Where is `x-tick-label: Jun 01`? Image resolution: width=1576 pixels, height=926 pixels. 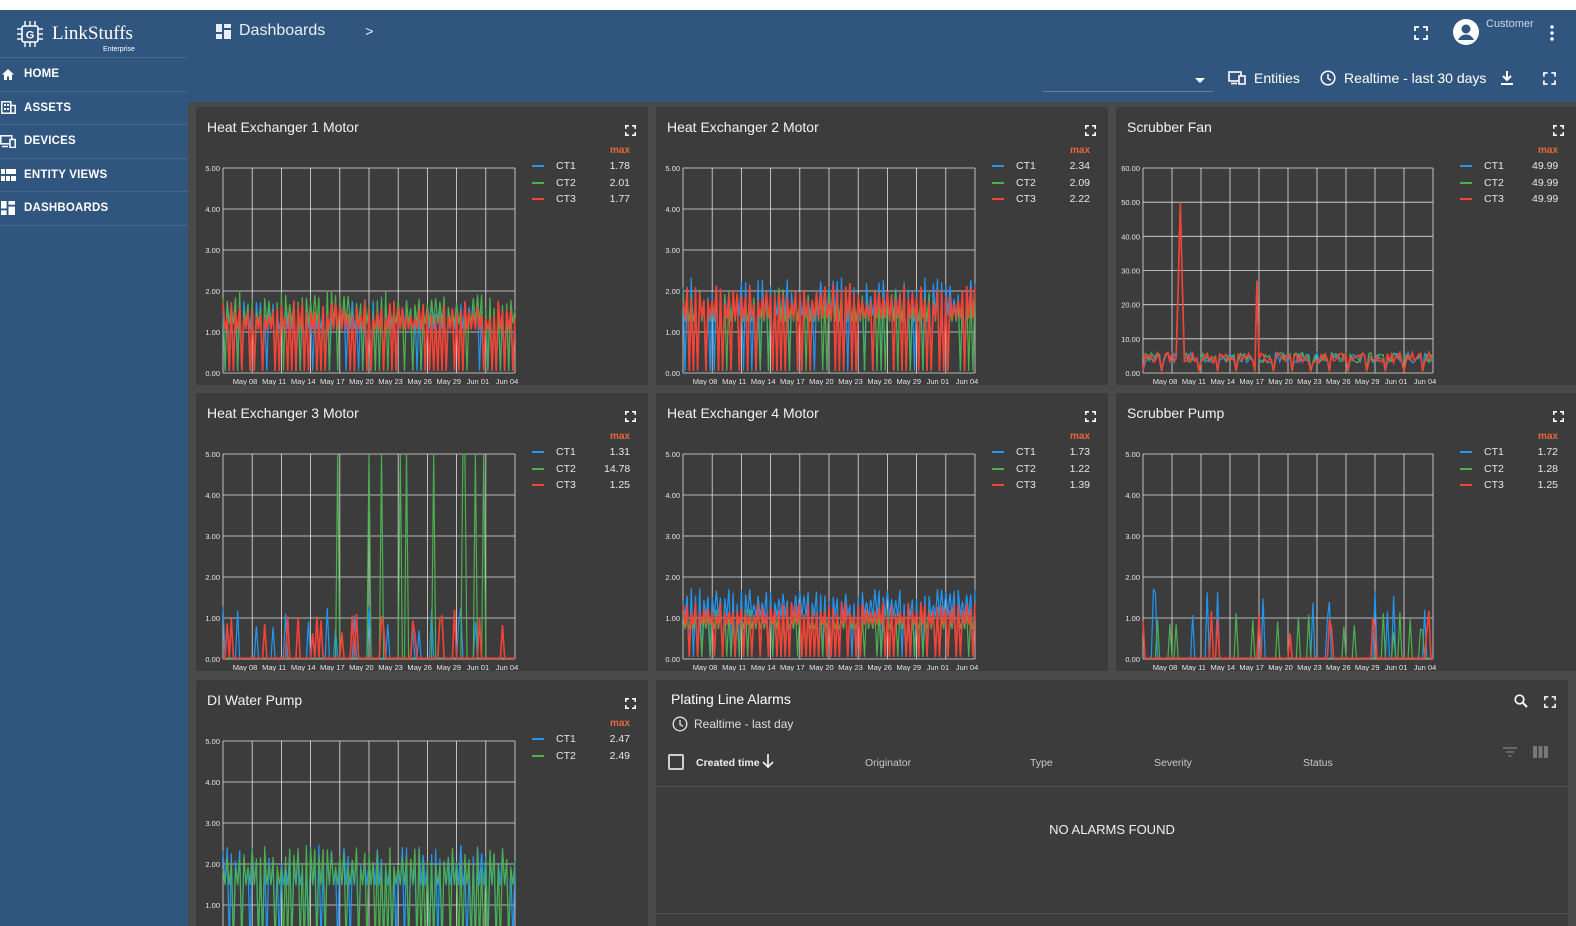
x-tick-label: Jun 01 is located at coordinates (1396, 667).